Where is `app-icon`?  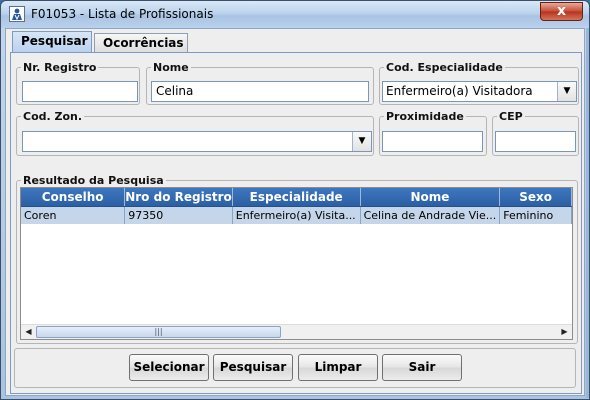 app-icon is located at coordinates (17, 14).